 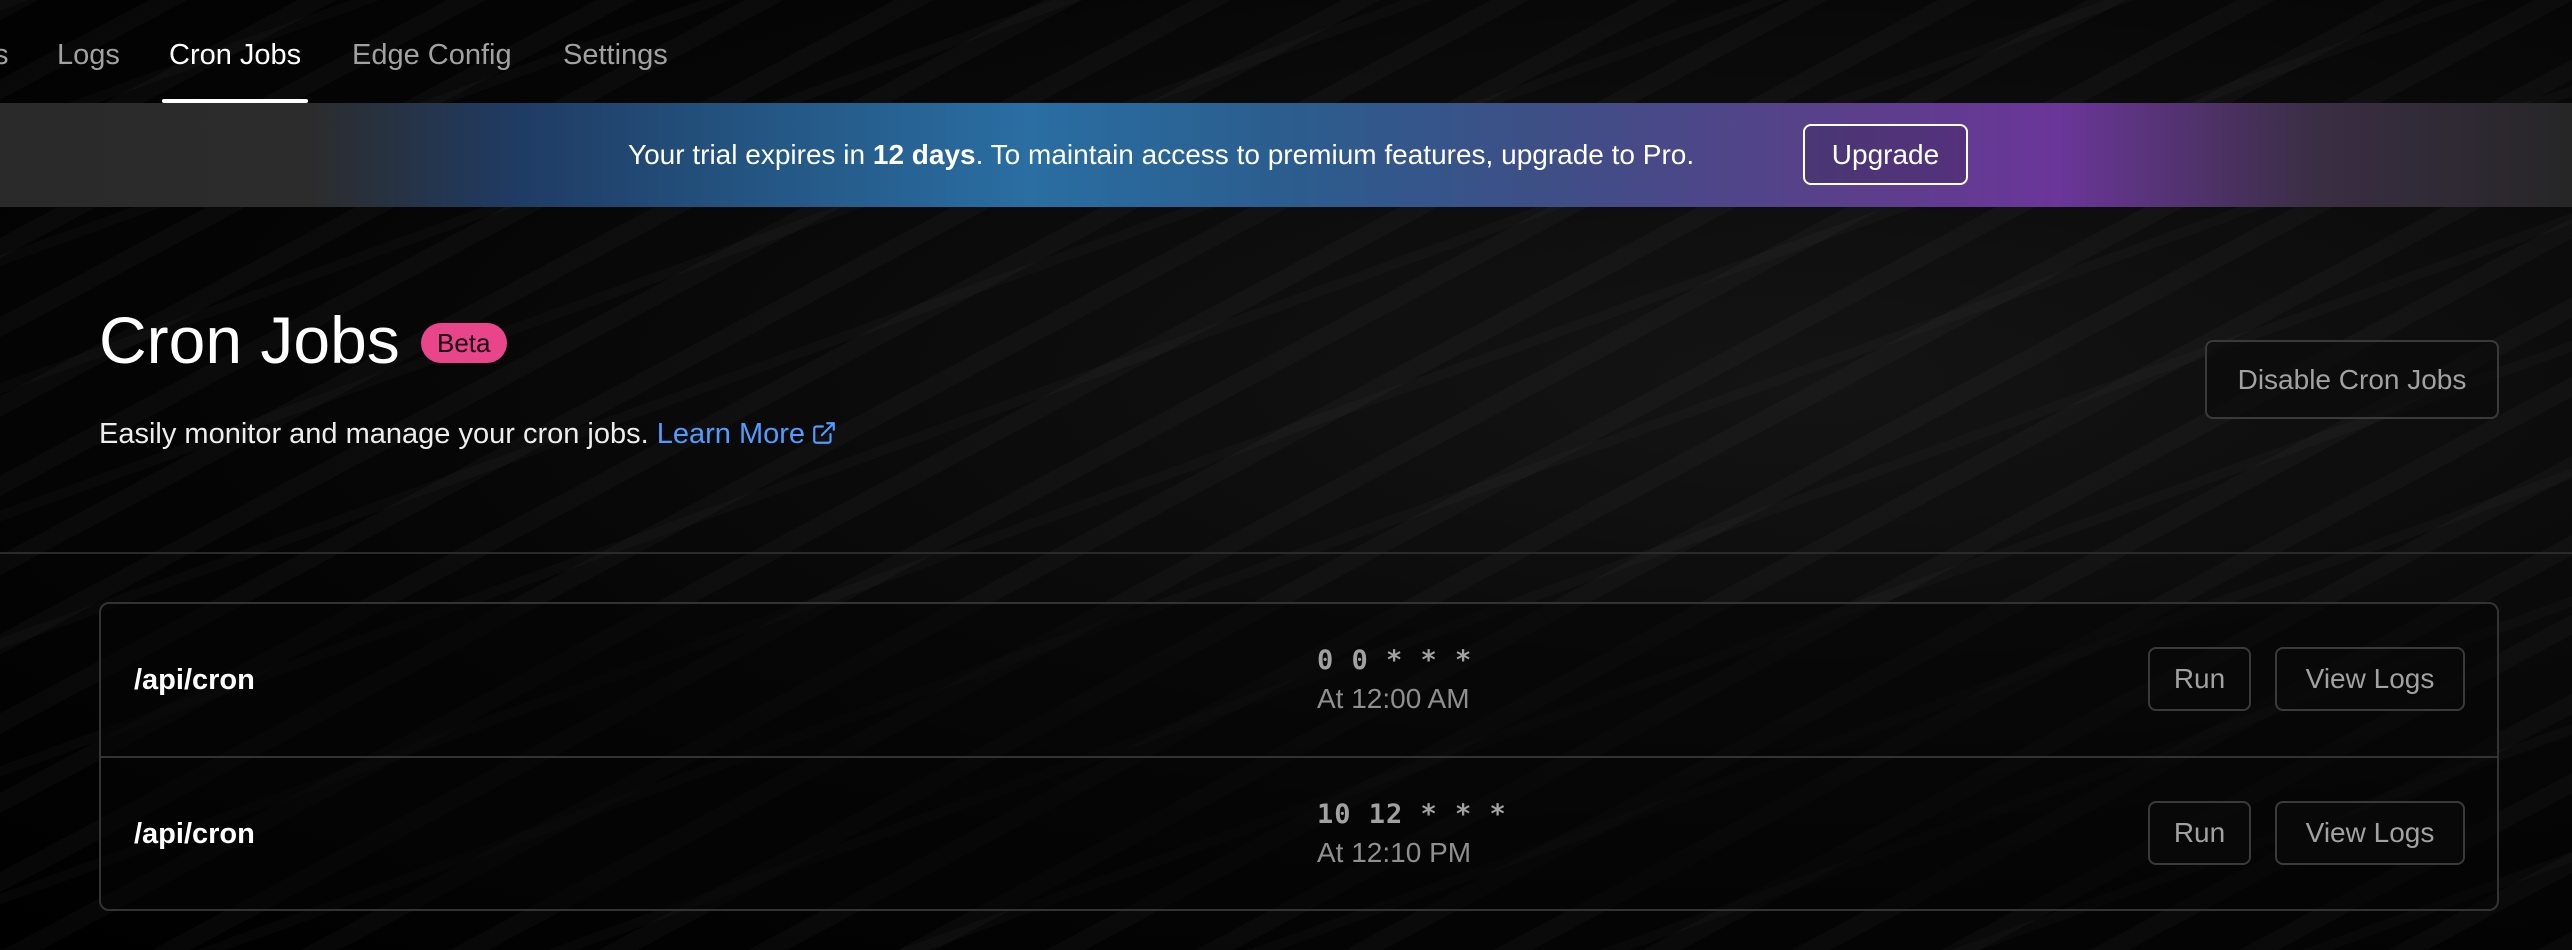 I want to click on learn-more-label: Learn More, so click(x=731, y=434).